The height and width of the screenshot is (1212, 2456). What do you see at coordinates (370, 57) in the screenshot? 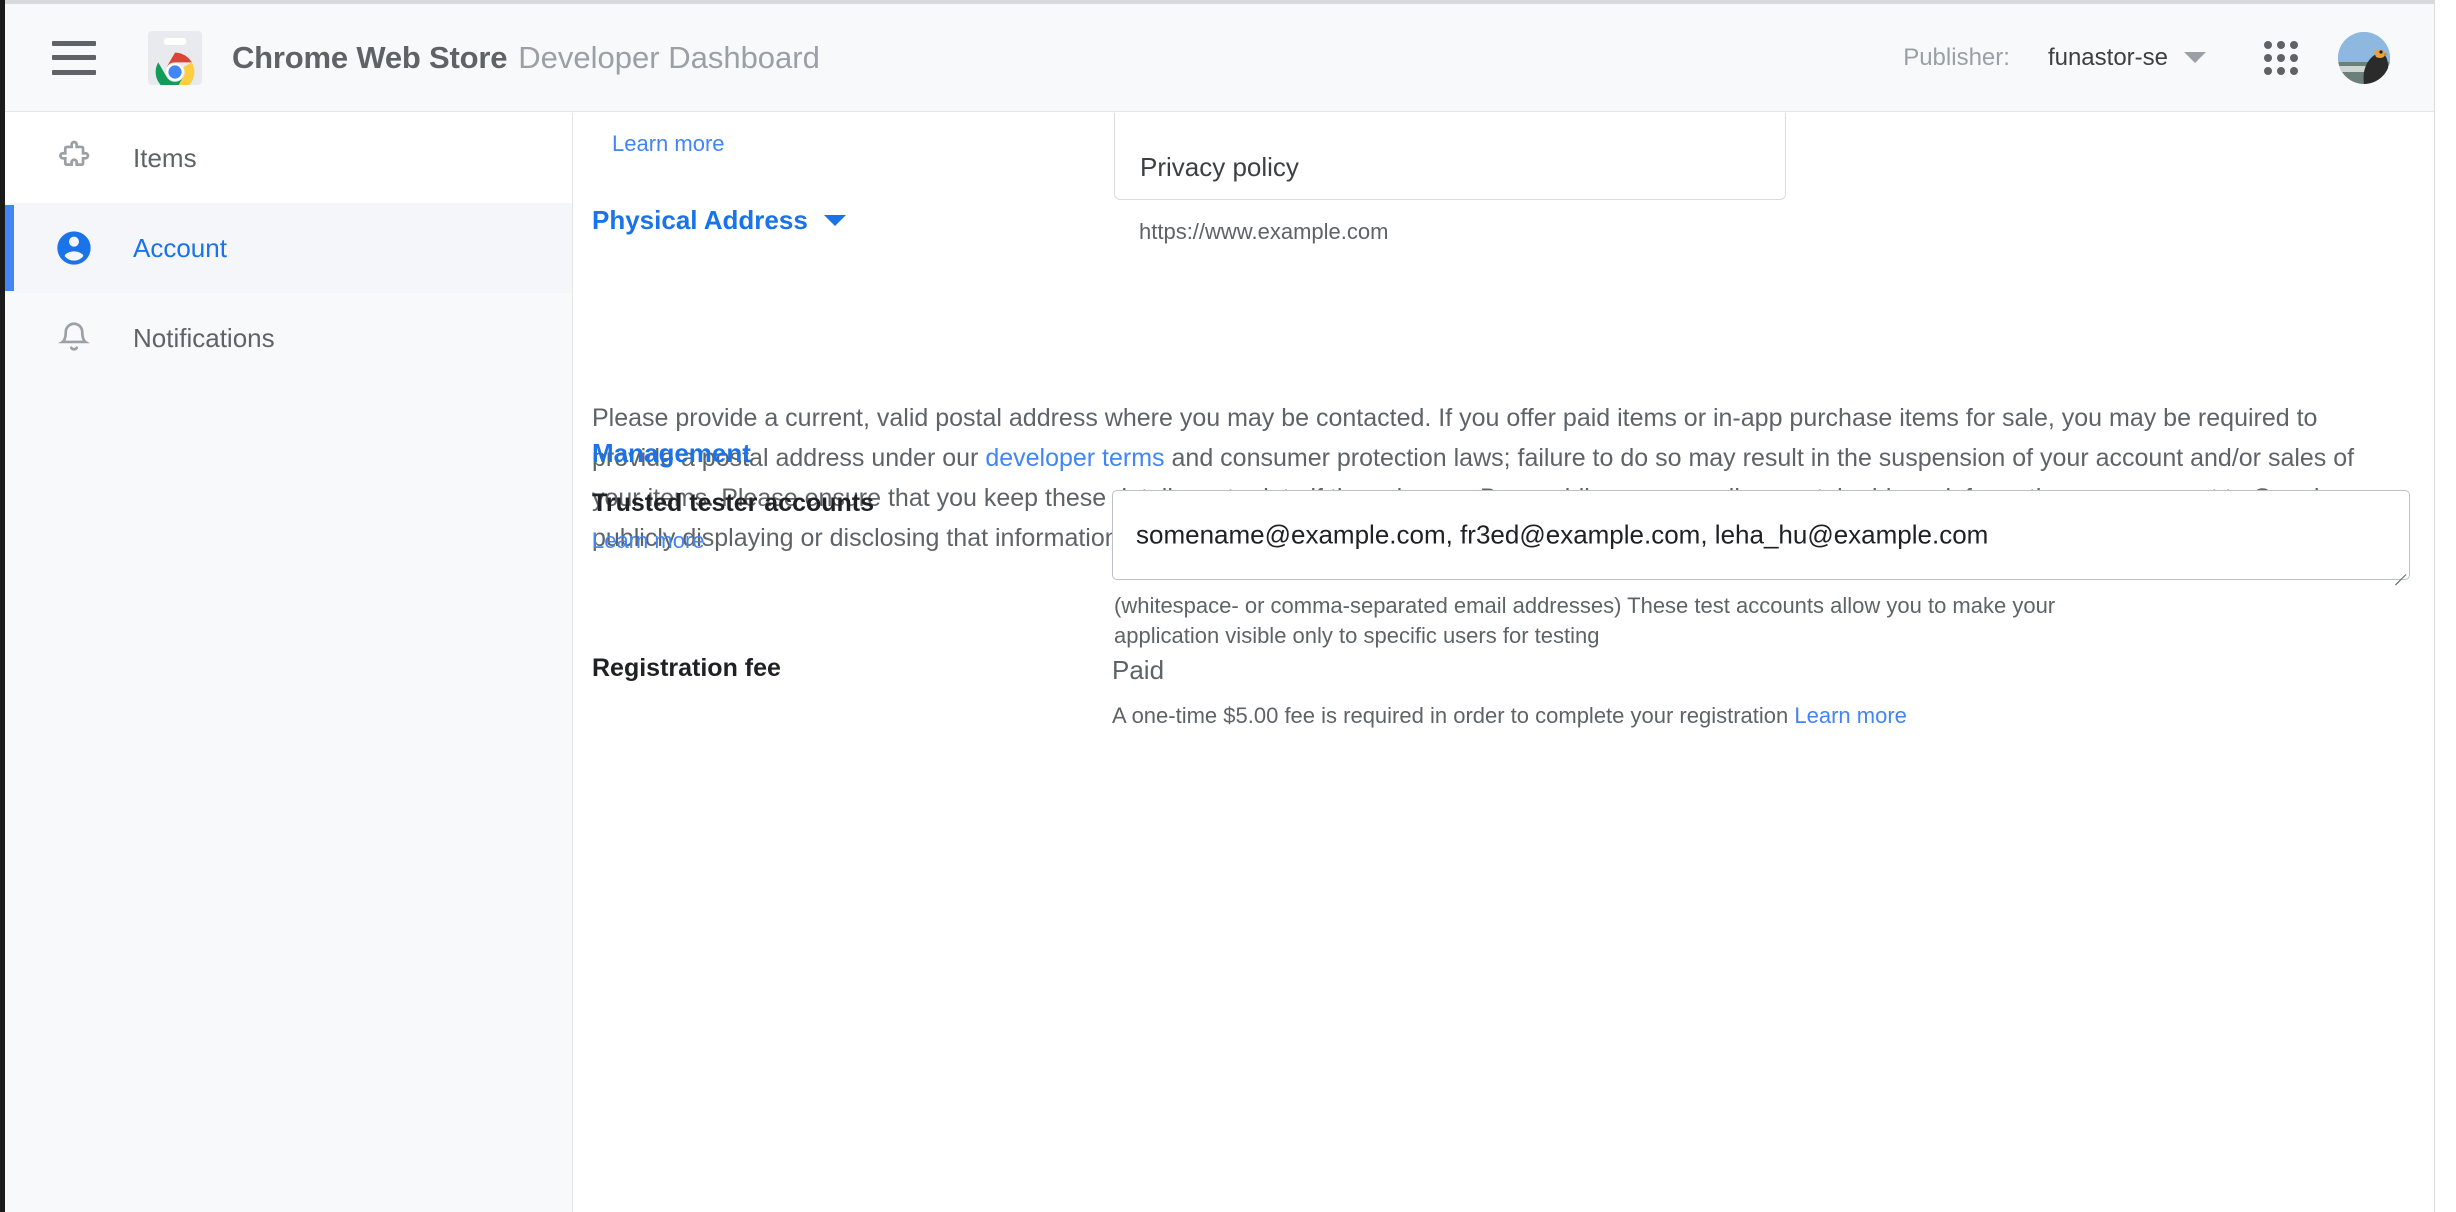
I see `app-title-primary: Chrome Web Store` at bounding box center [370, 57].